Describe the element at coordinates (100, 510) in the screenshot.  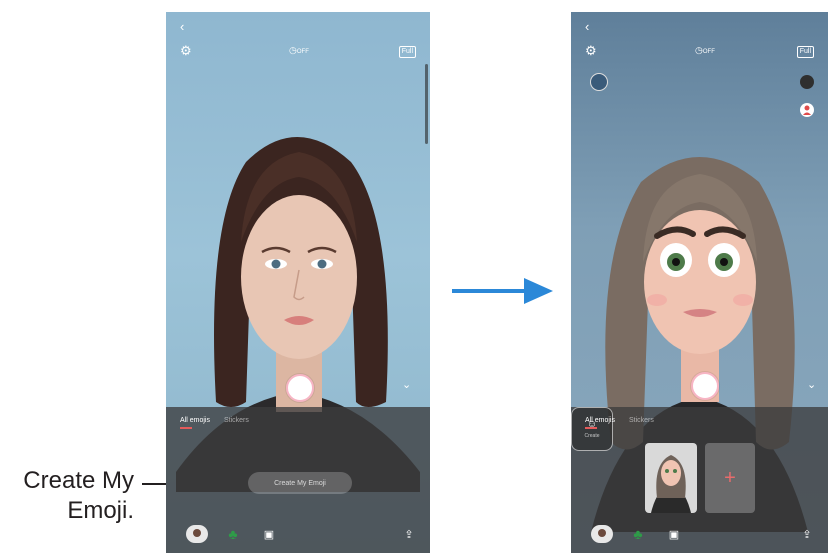
I see `callout-line2: Emoji.` at that location.